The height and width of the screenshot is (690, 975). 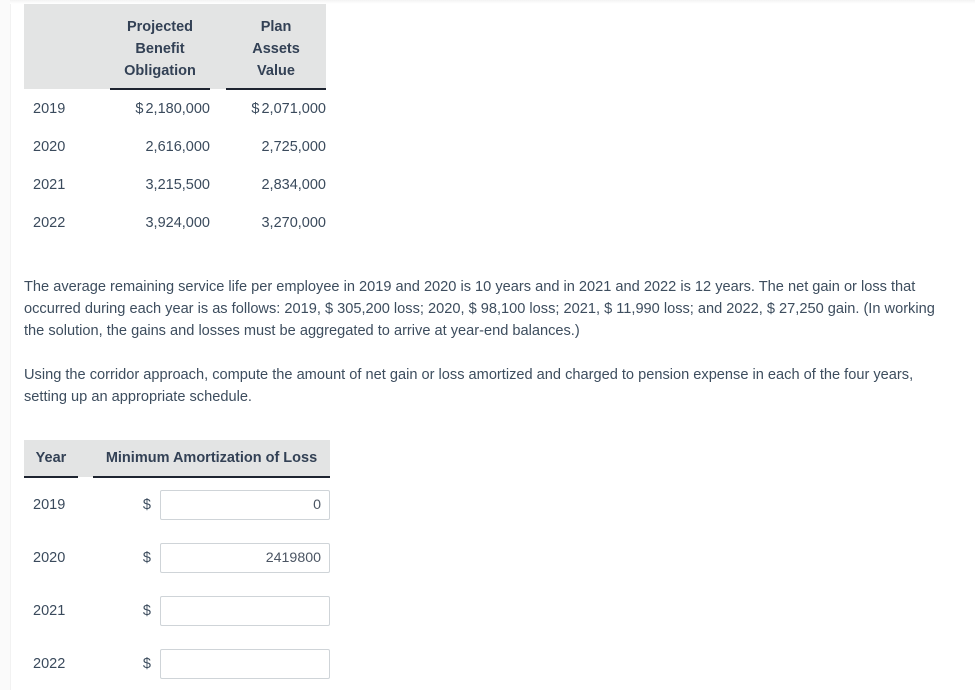 I want to click on header-line-3: Obligation, so click(x=160, y=71).